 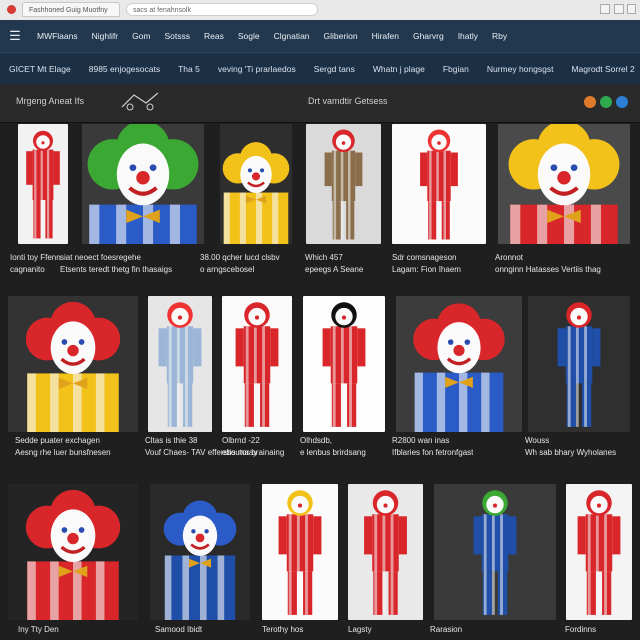 I want to click on caption-line: Ionti toy Ffenn, so click(x=35, y=257).